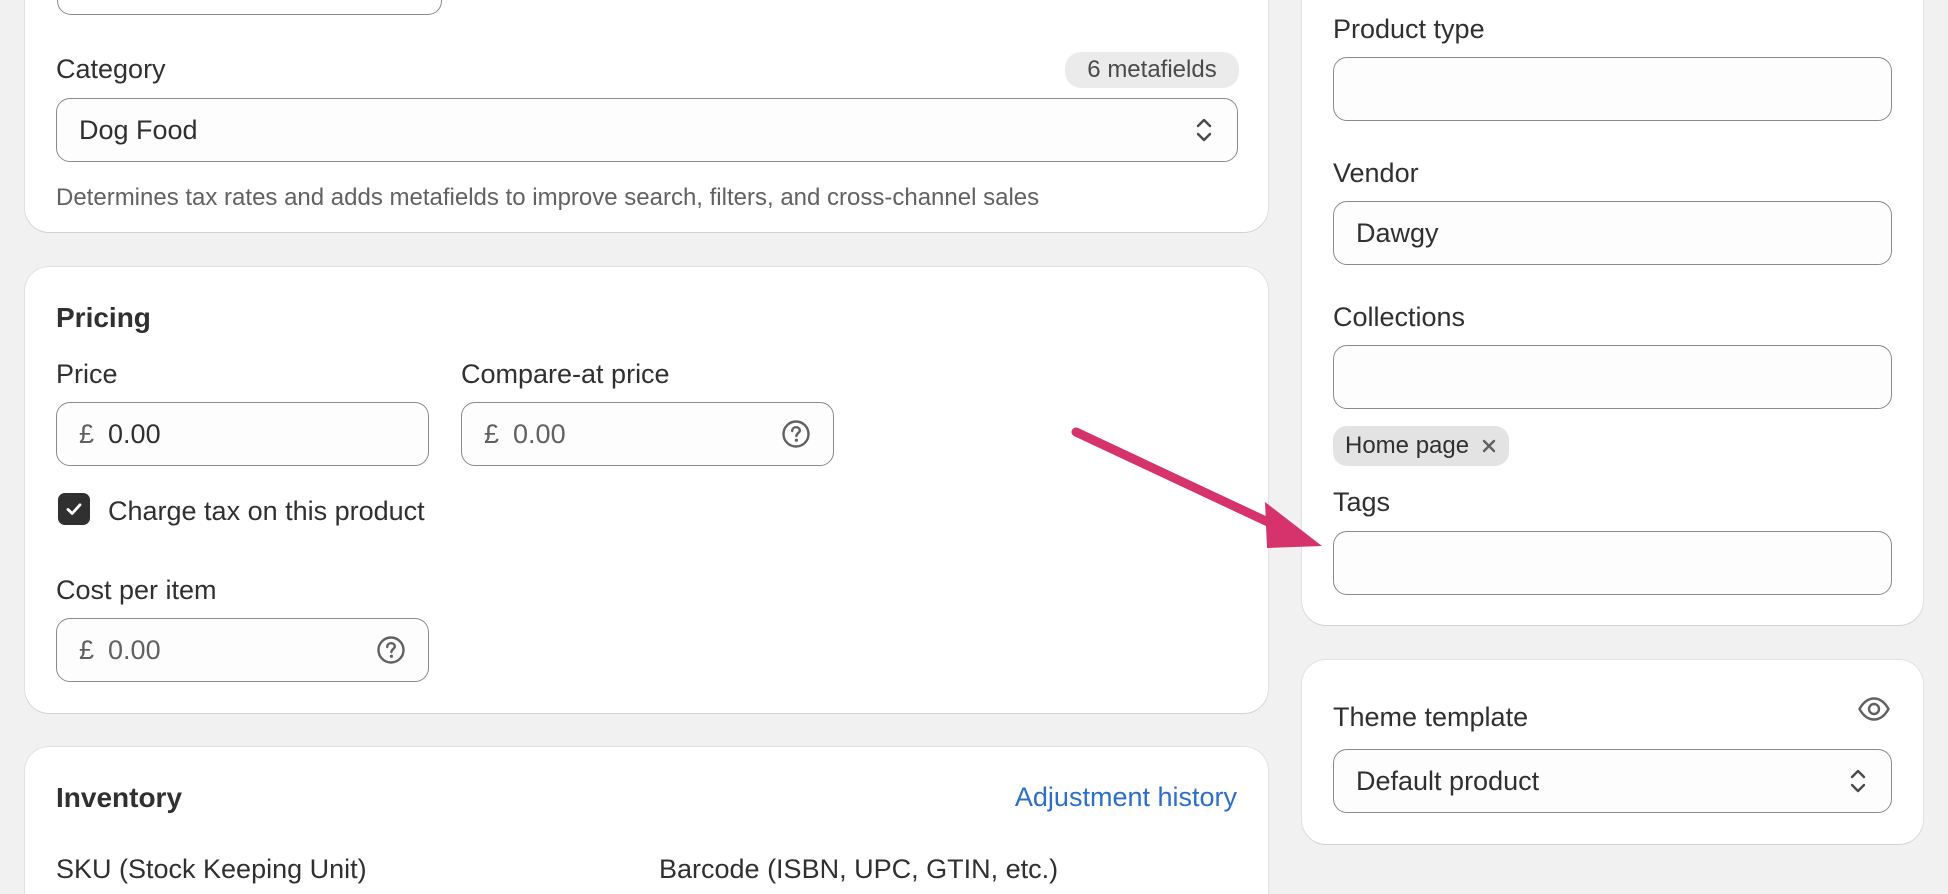 The image size is (1948, 894). What do you see at coordinates (87, 374) in the screenshot?
I see `price-label: Price` at bounding box center [87, 374].